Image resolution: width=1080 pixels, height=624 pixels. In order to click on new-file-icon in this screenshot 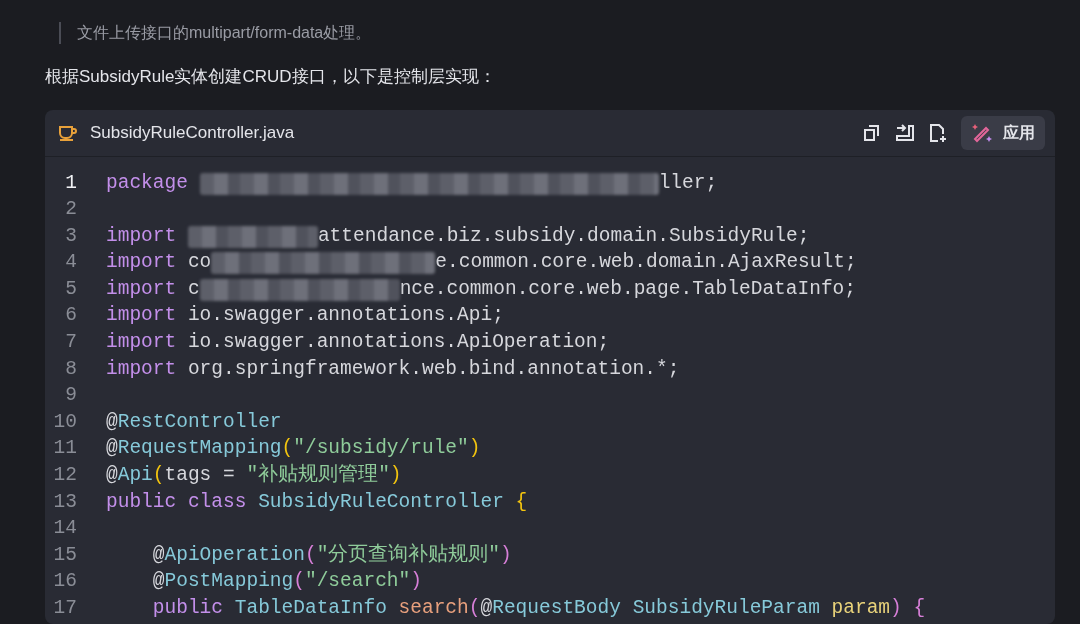, I will do `click(938, 132)`.